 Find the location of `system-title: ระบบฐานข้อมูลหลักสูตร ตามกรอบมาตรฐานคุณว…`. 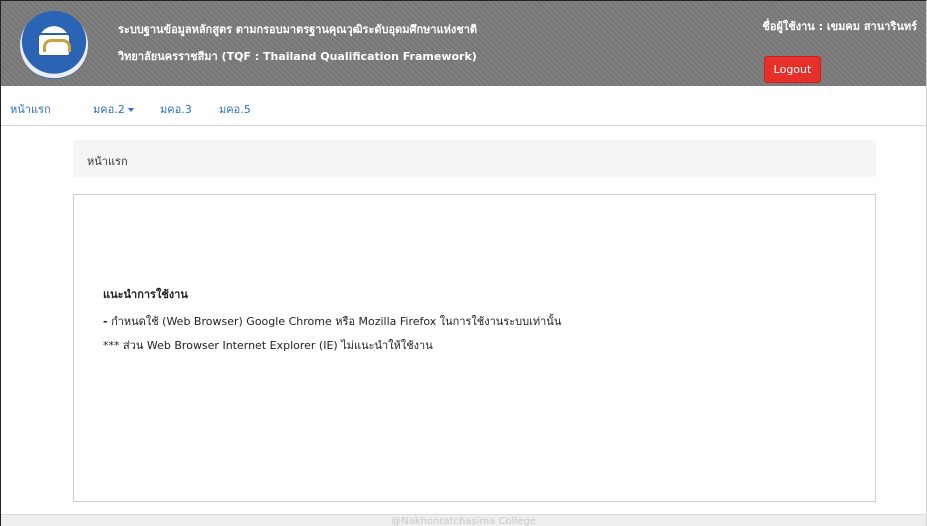

system-title: ระบบฐานข้อมูลหลักสูตร ตามกรอบมาตรฐานคุณว… is located at coordinates (298, 29).